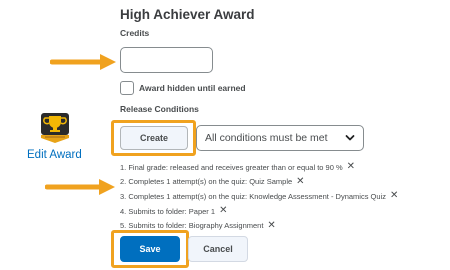 Image resolution: width=450 pixels, height=270 pixels. What do you see at coordinates (127, 88) in the screenshot?
I see `award-hidden-checkbox` at bounding box center [127, 88].